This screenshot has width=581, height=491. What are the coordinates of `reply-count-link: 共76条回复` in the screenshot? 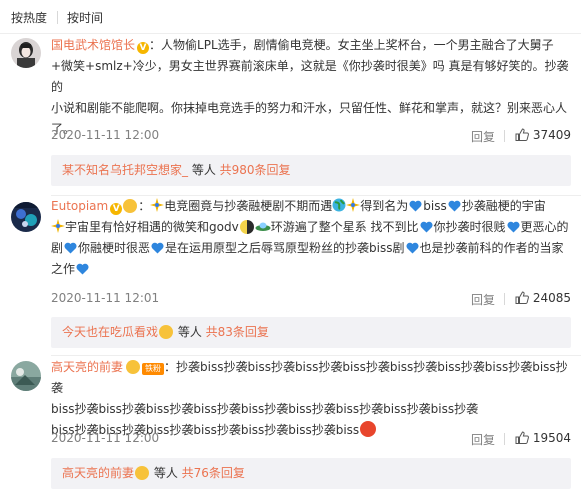 It's located at (213, 473).